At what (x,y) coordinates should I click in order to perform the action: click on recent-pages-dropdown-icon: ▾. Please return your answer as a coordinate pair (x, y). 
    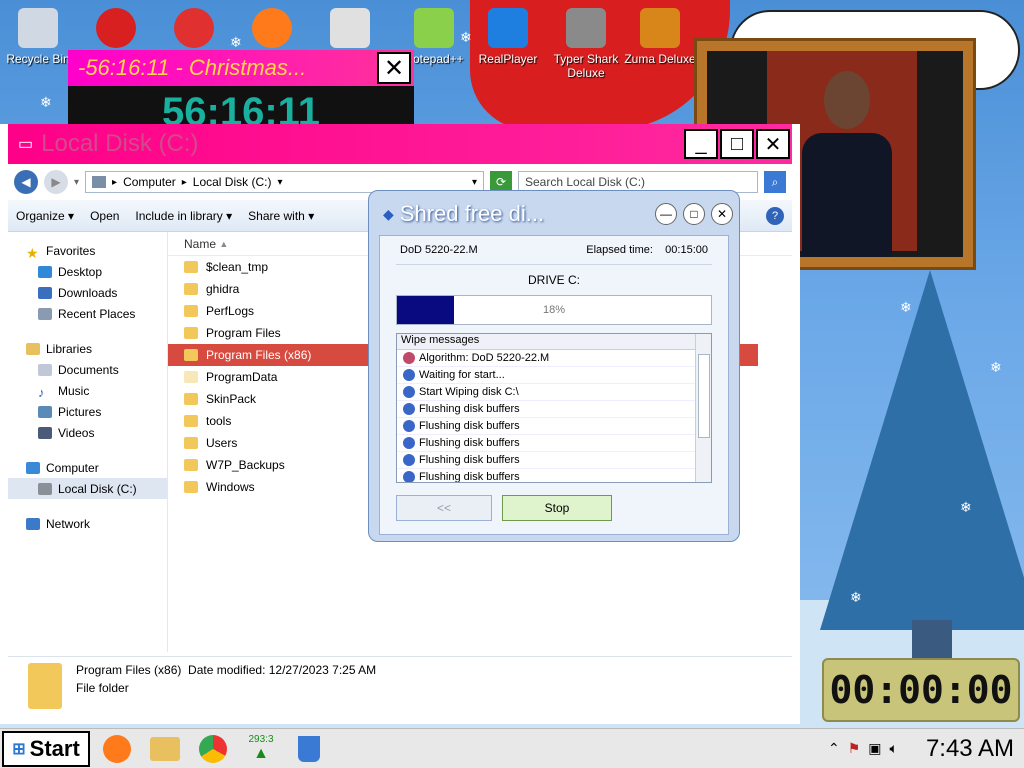
    Looking at the image, I should click on (76, 182).